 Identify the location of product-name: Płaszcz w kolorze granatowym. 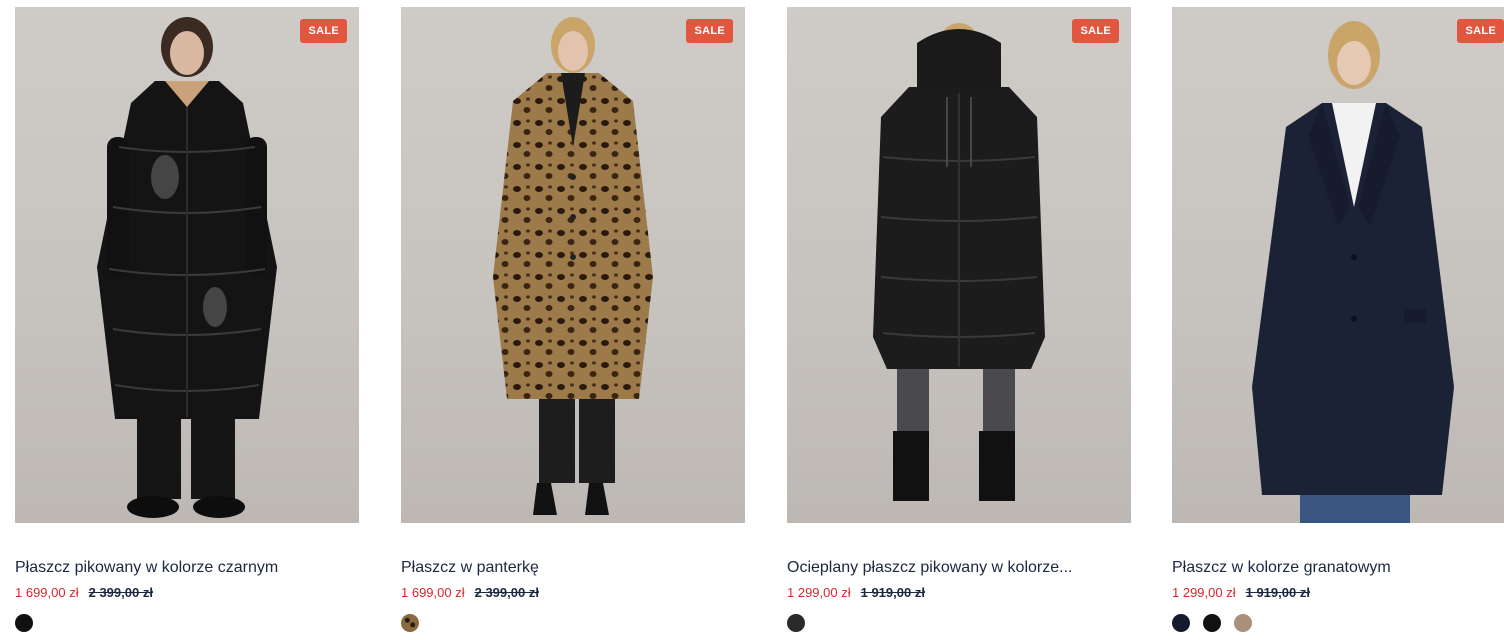
(1338, 568).